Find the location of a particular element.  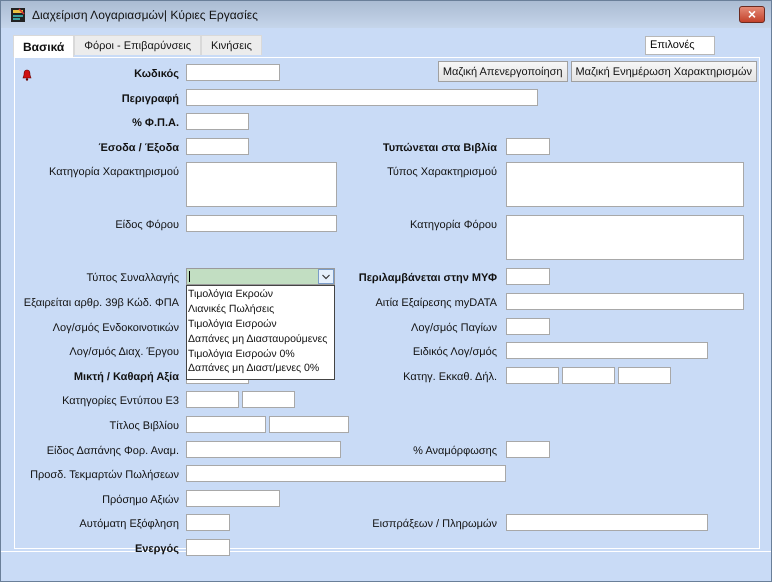

field-label: Πρόσημο Αξιών is located at coordinates (140, 499).